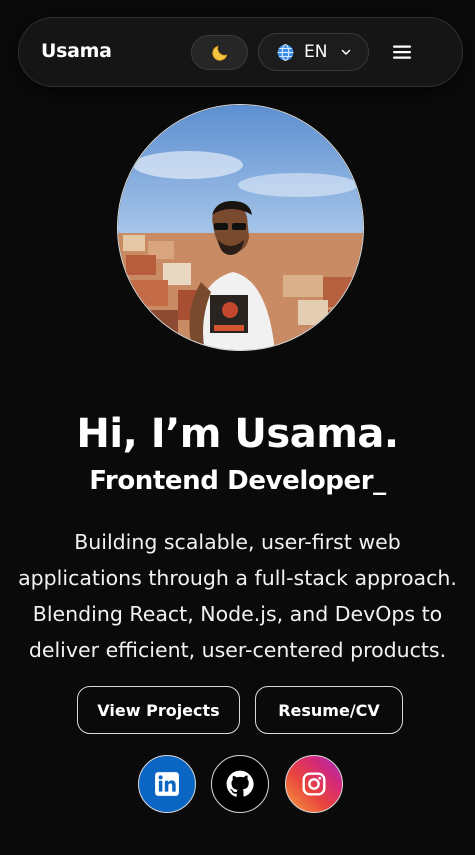  What do you see at coordinates (158, 710) in the screenshot?
I see `view-projects-button: View Projects` at bounding box center [158, 710].